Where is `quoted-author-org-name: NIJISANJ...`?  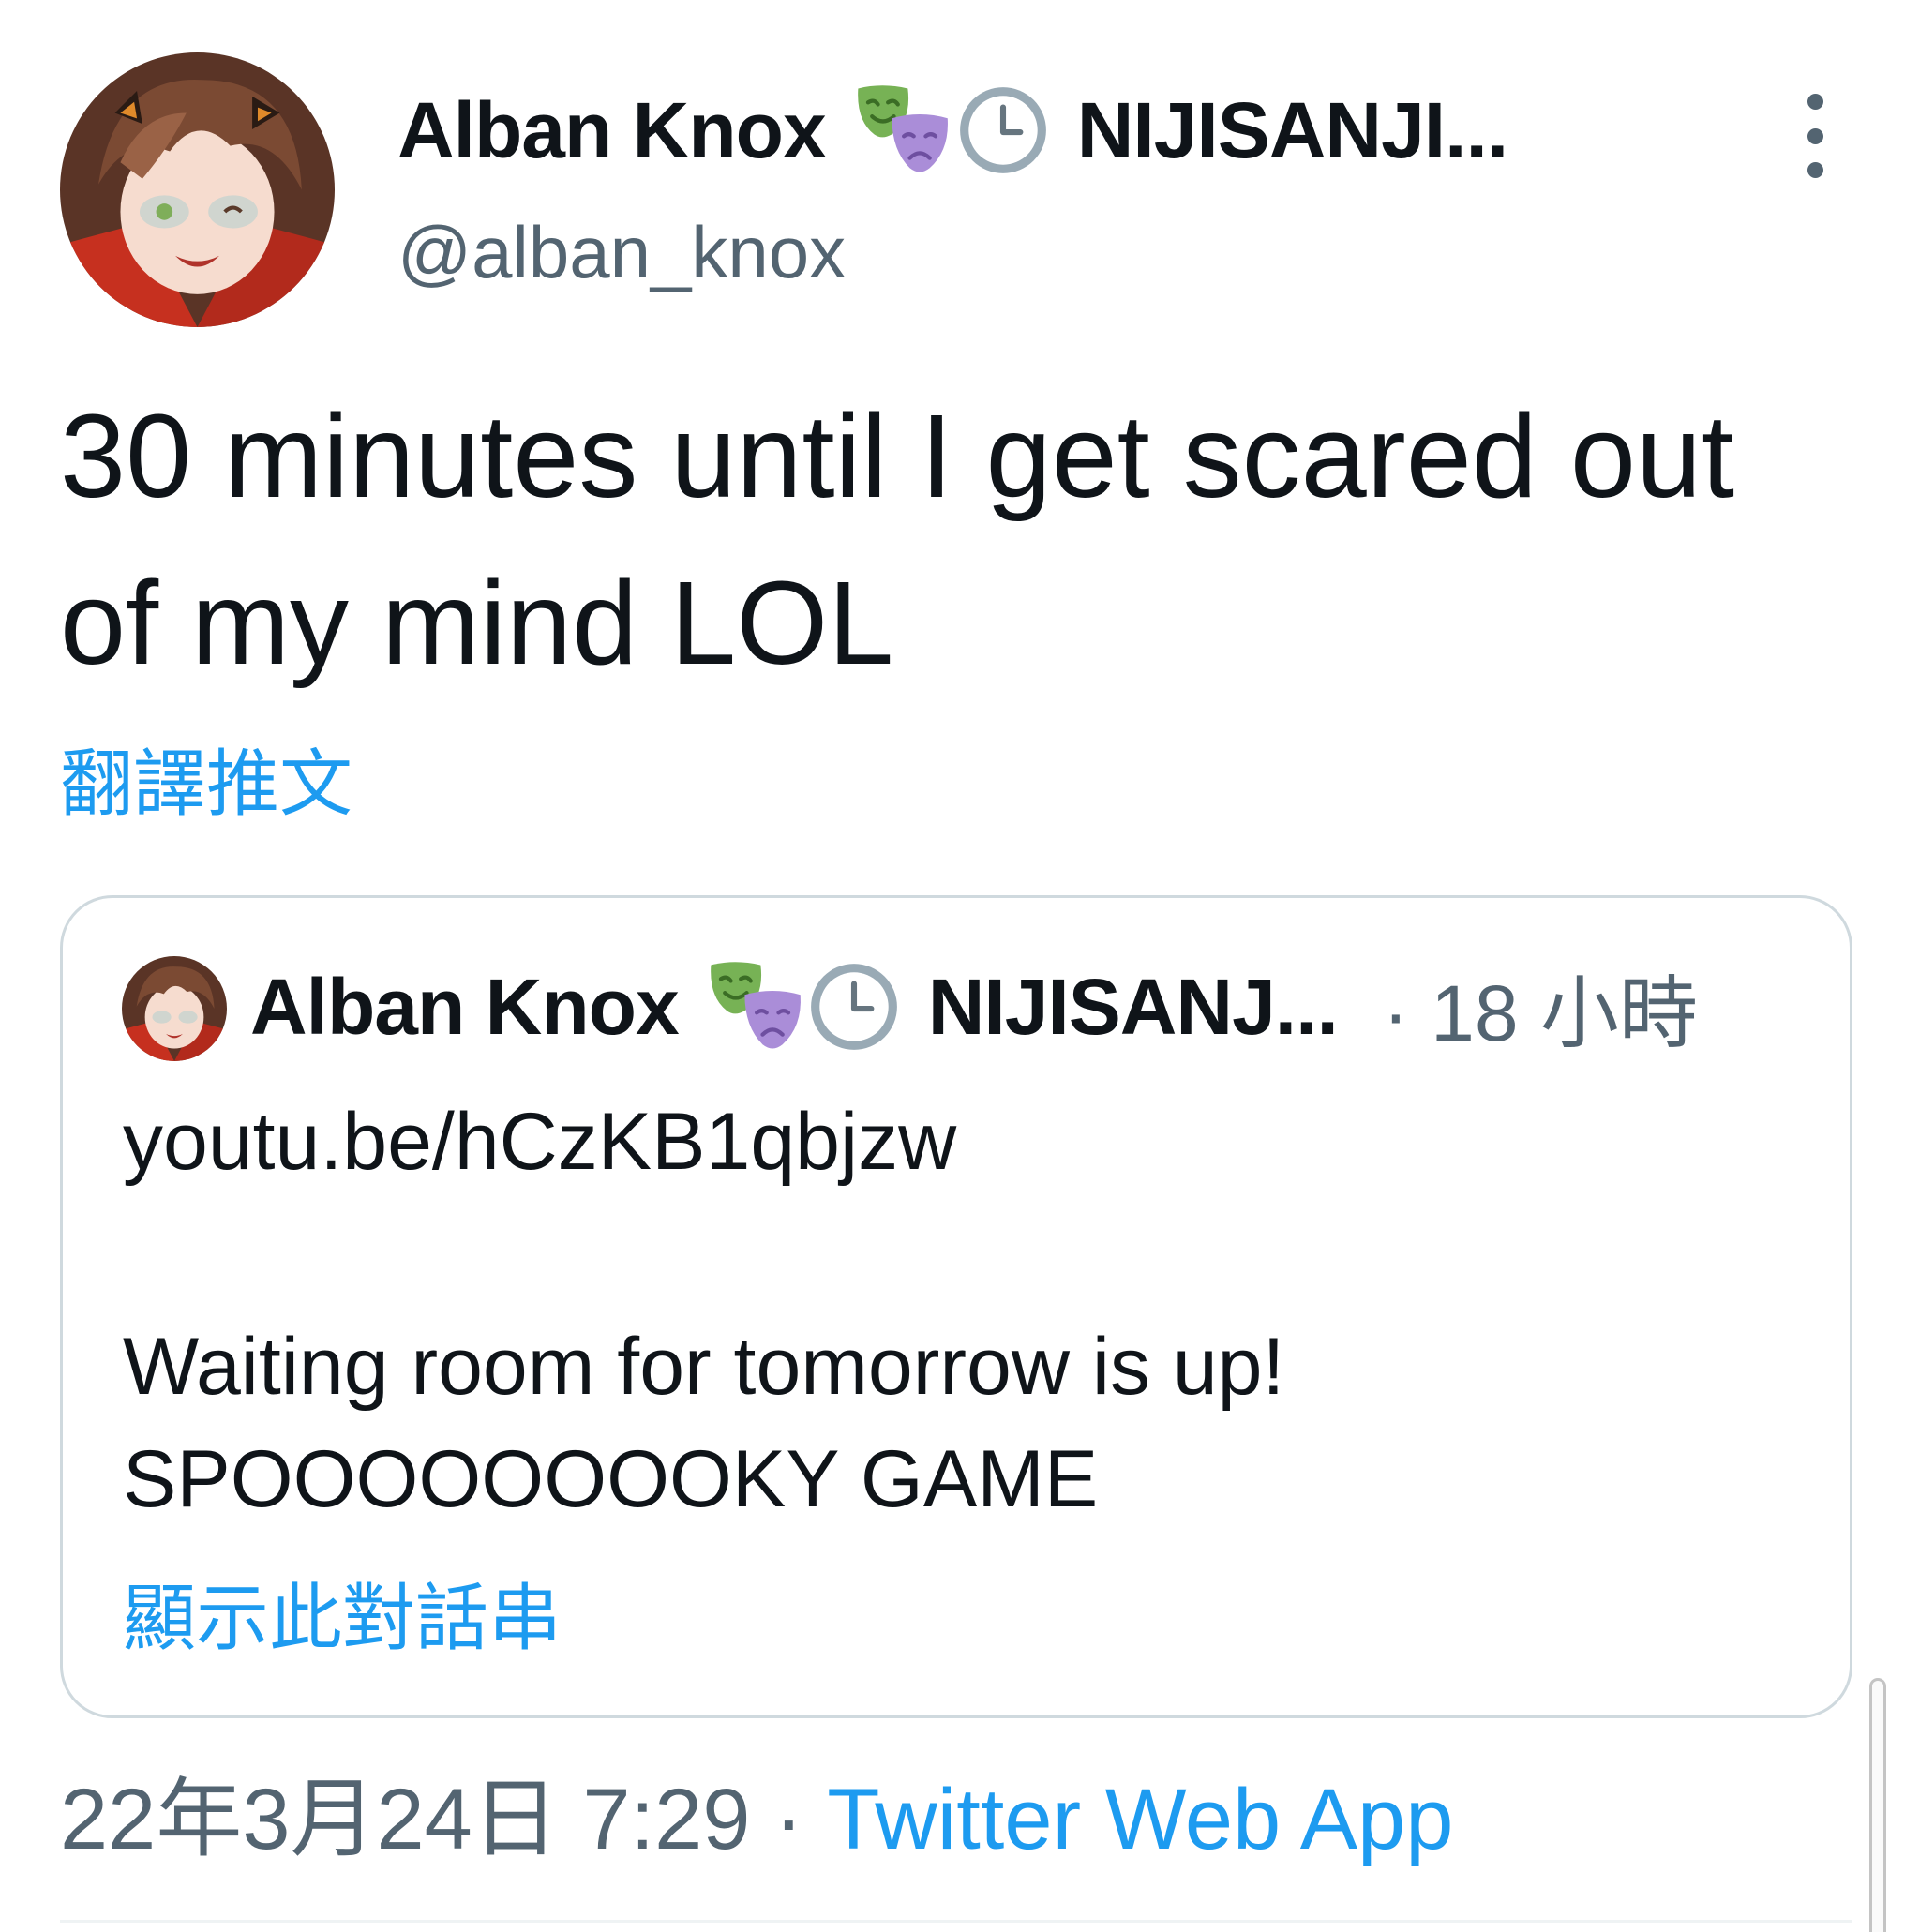
quoted-author-org-name: NIJISANJ... is located at coordinates (1133, 1007).